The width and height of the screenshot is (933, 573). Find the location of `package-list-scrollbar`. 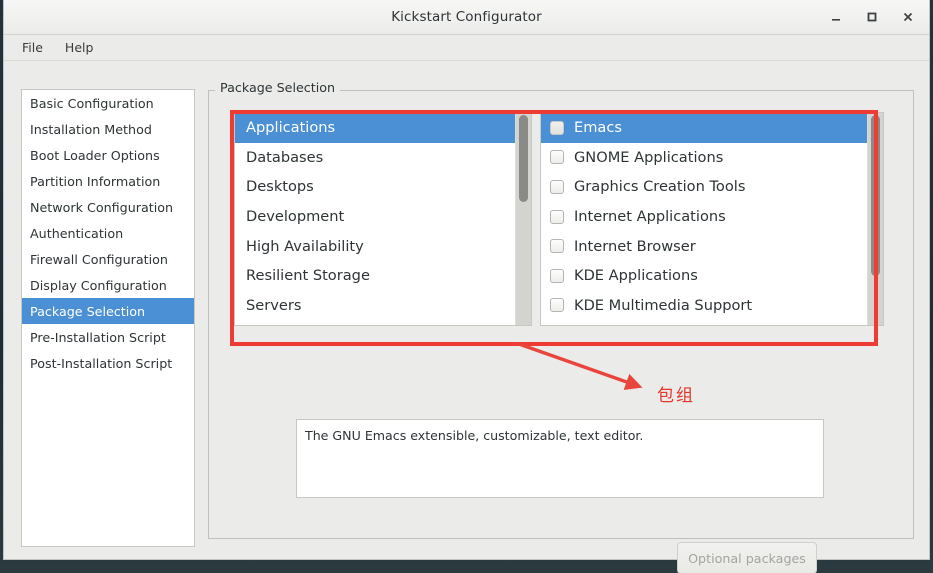

package-list-scrollbar is located at coordinates (875, 219).